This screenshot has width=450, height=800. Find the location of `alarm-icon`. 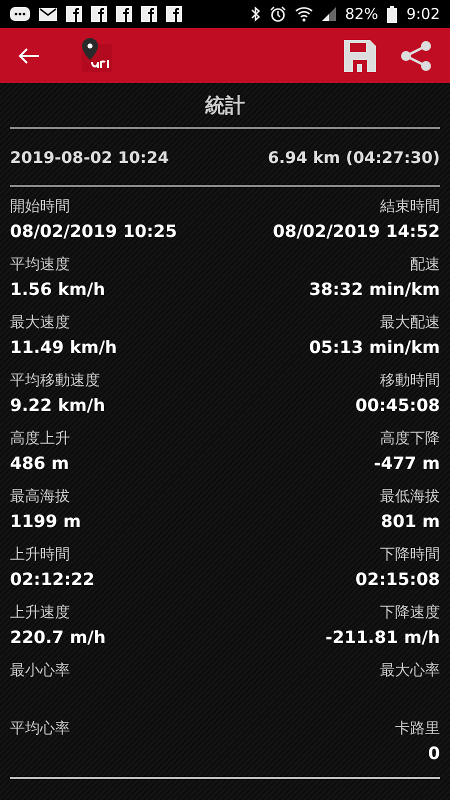

alarm-icon is located at coordinates (278, 14).